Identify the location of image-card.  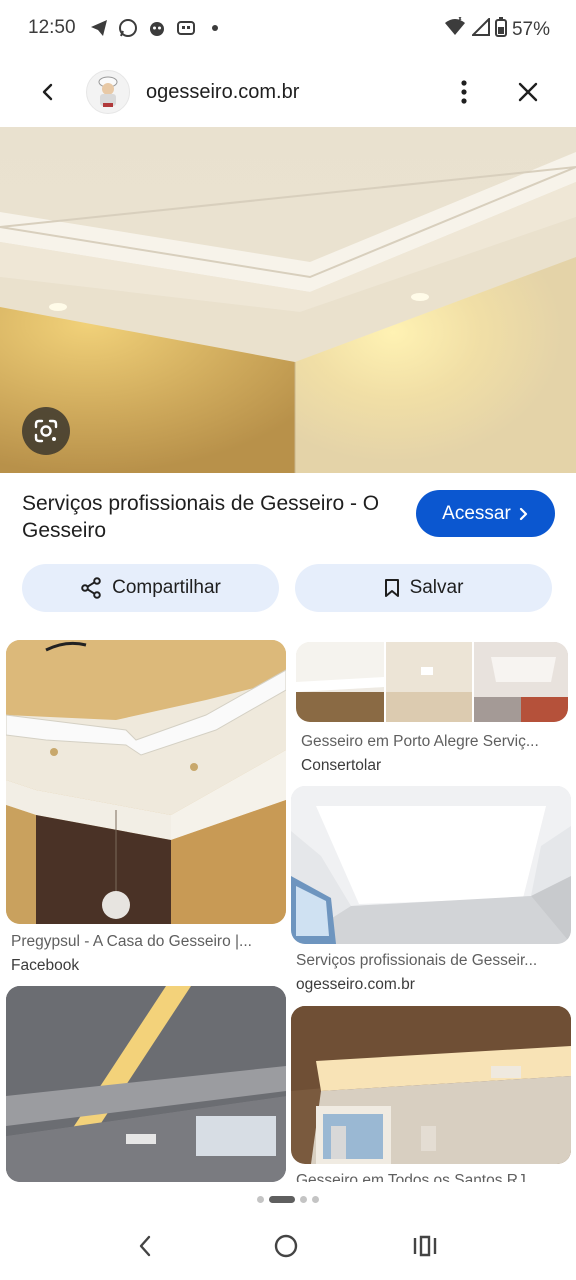
(146, 1084).